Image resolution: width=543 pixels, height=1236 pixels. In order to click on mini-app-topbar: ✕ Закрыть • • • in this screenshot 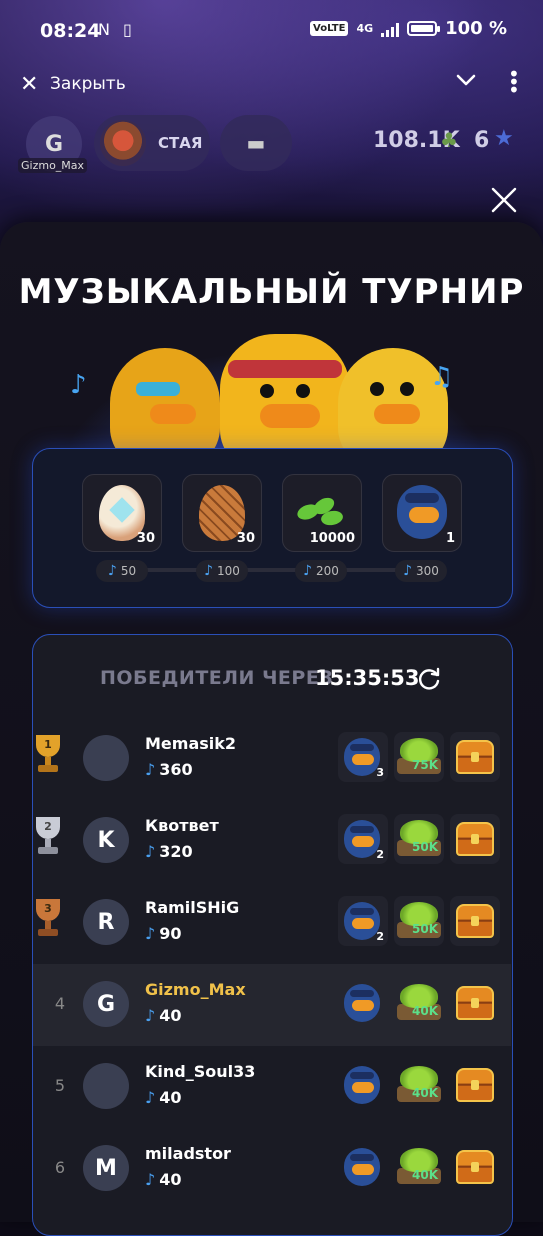, I will do `click(271, 84)`.